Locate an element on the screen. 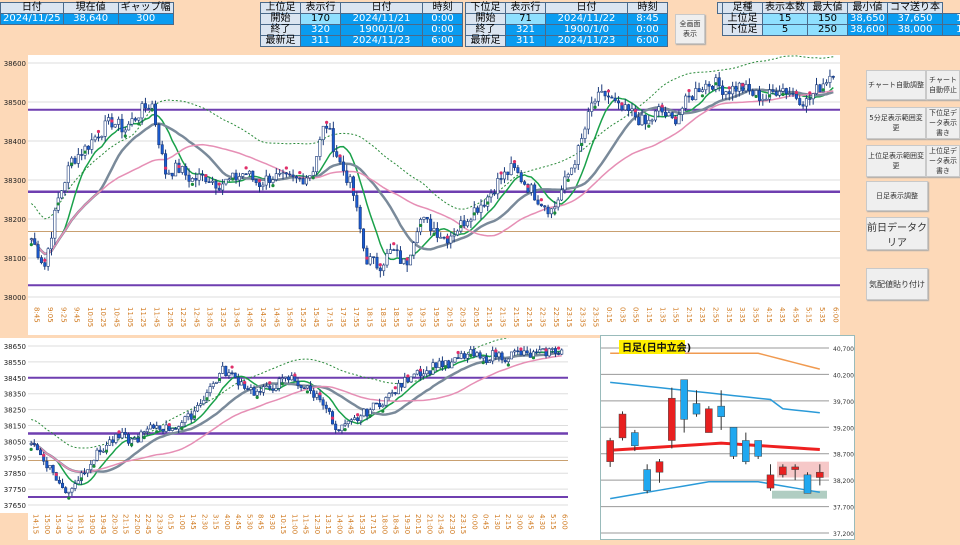 Image resolution: width=960 pixels, height=545 pixels. paste-quotes-button: 気配値貼り付け is located at coordinates (897, 284).